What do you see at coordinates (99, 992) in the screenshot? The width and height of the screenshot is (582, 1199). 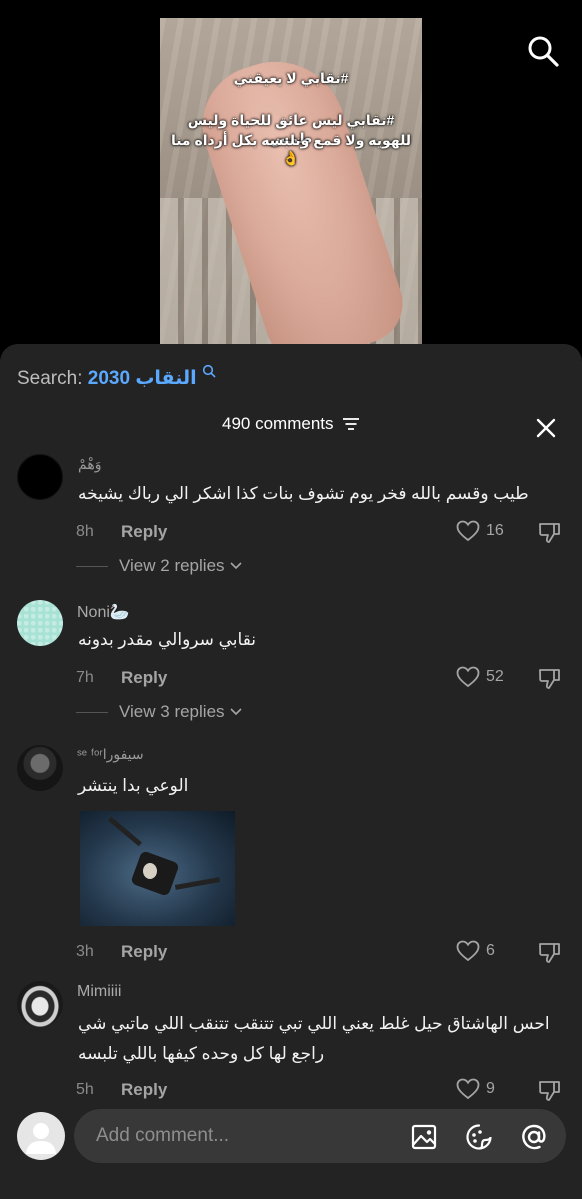 I see `comment-username: Mimiiii` at bounding box center [99, 992].